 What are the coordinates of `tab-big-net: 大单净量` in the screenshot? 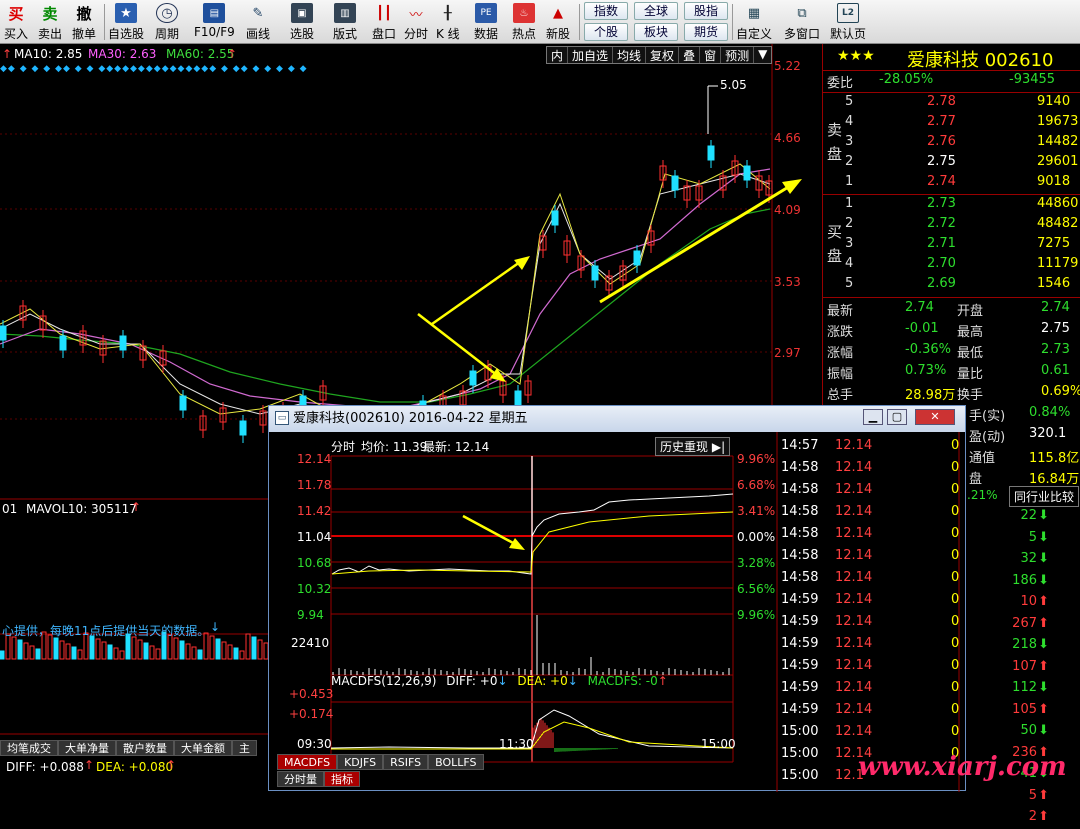 It's located at (87, 748).